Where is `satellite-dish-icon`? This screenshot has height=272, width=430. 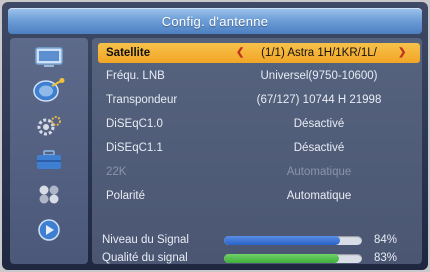
satellite-dish-icon is located at coordinates (49, 90).